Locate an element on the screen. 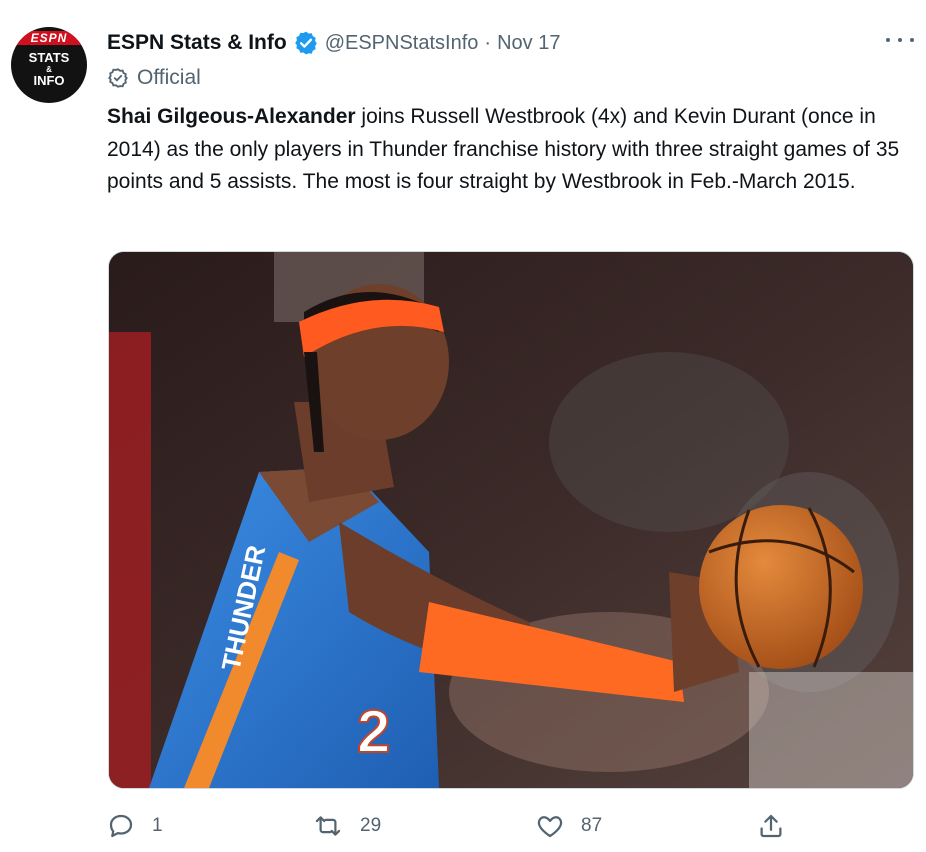 This screenshot has width=926, height=852. share-icon is located at coordinates (771, 826).